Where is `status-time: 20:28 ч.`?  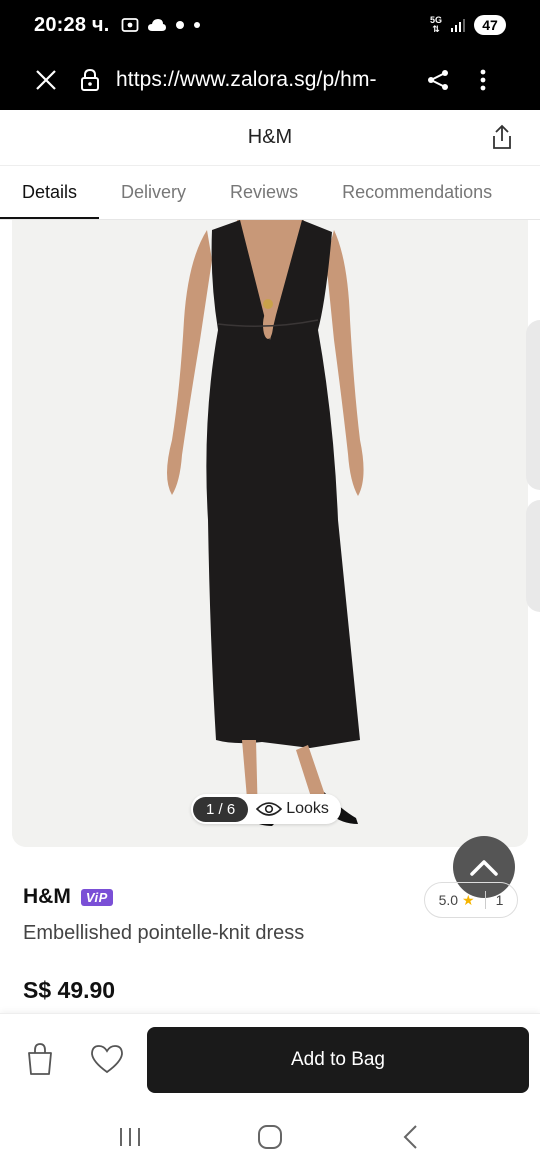
status-time: 20:28 ч. is located at coordinates (72, 24).